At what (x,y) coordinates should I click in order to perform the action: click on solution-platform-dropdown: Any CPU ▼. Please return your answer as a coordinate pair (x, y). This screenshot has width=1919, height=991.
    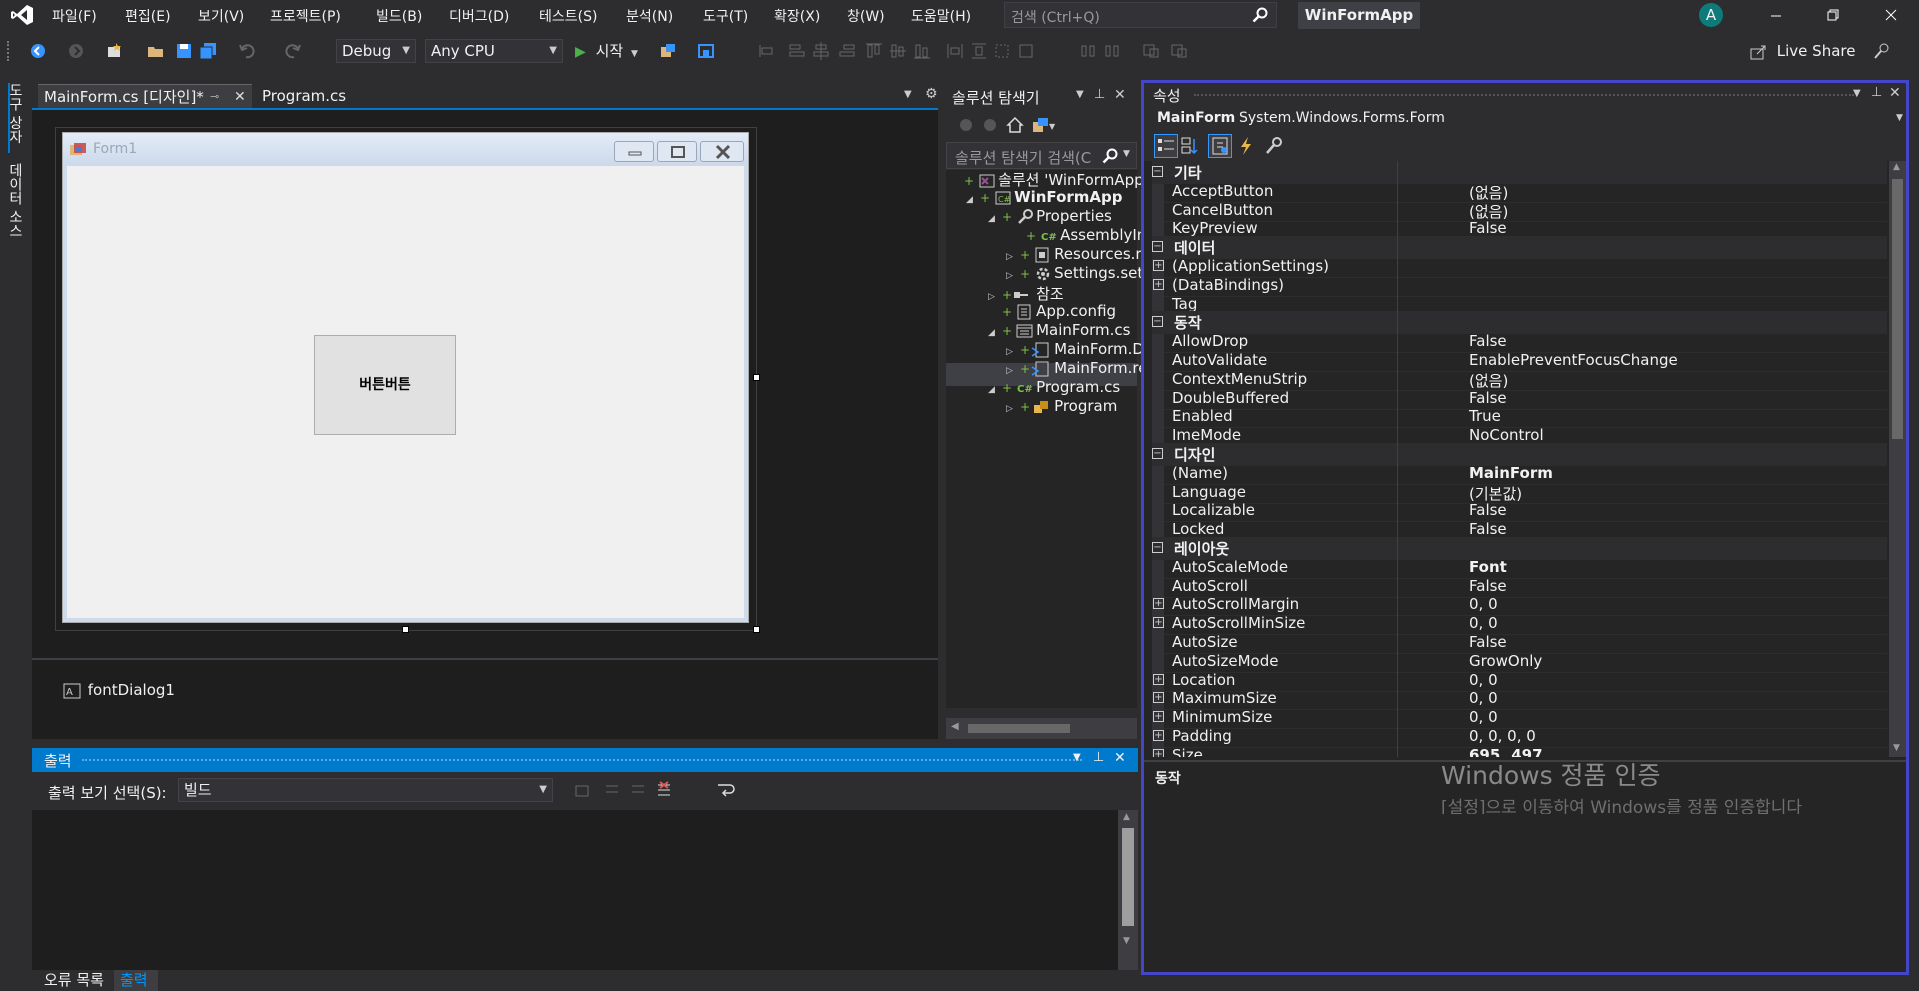
    Looking at the image, I should click on (494, 51).